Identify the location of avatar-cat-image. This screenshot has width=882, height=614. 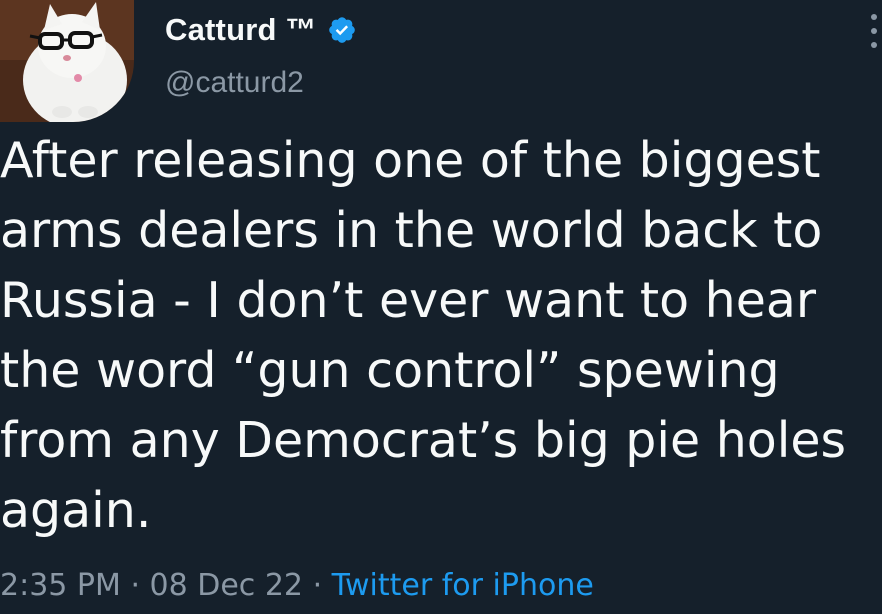
(67, 61).